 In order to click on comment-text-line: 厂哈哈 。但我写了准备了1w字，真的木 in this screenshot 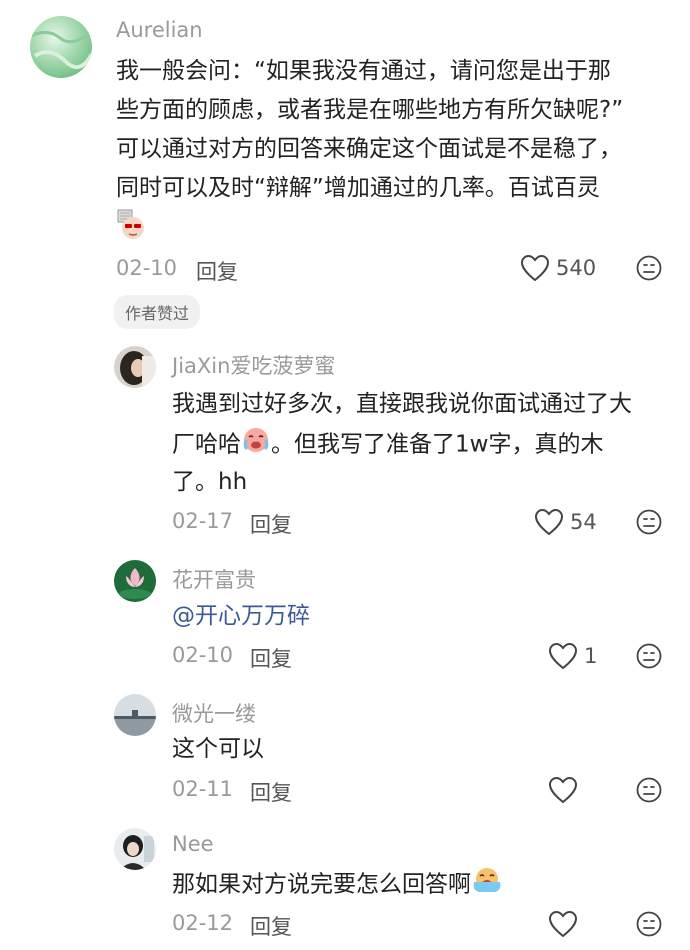, I will do `click(387, 445)`.